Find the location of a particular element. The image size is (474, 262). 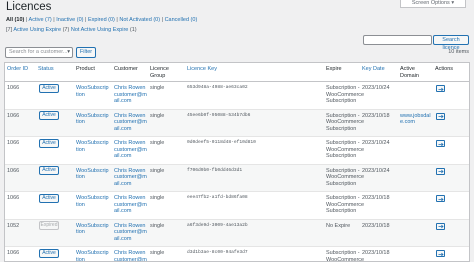

col-key-date: Key Date is located at coordinates (373, 69).